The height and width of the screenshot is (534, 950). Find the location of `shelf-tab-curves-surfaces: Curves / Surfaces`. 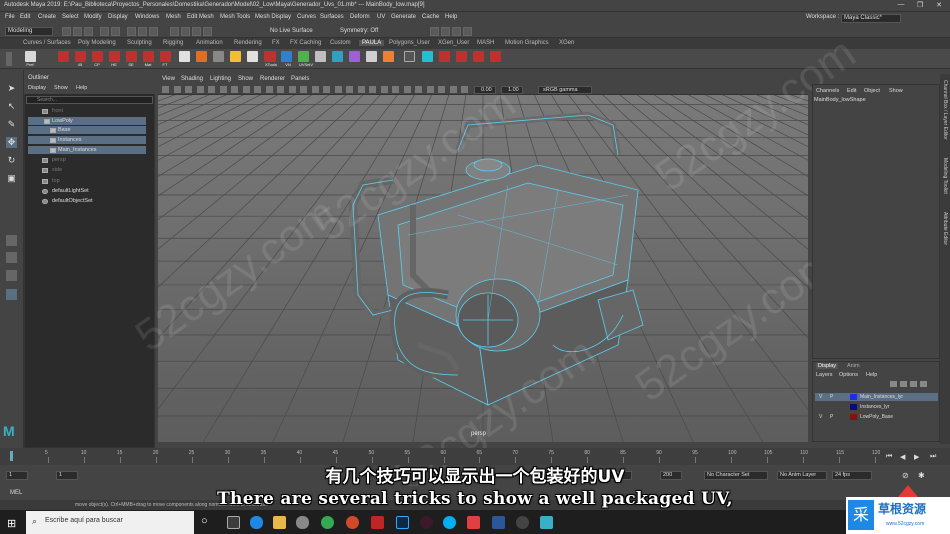

shelf-tab-curves-surfaces: Curves / Surfaces is located at coordinates (47, 43).